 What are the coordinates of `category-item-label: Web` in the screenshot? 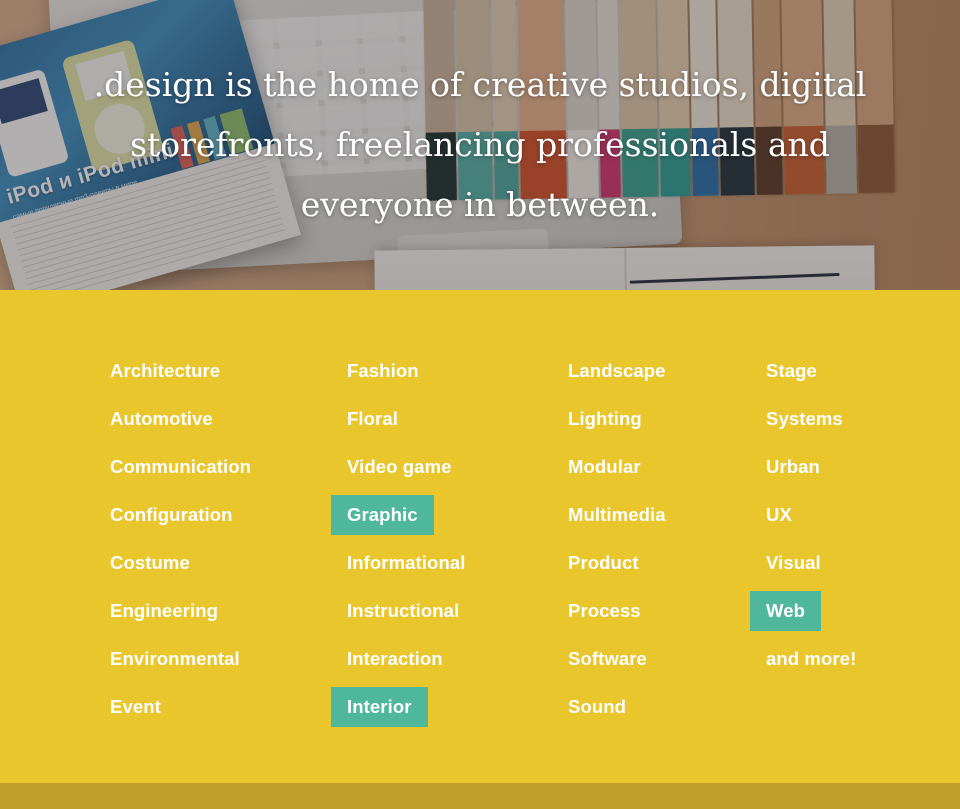 It's located at (786, 610).